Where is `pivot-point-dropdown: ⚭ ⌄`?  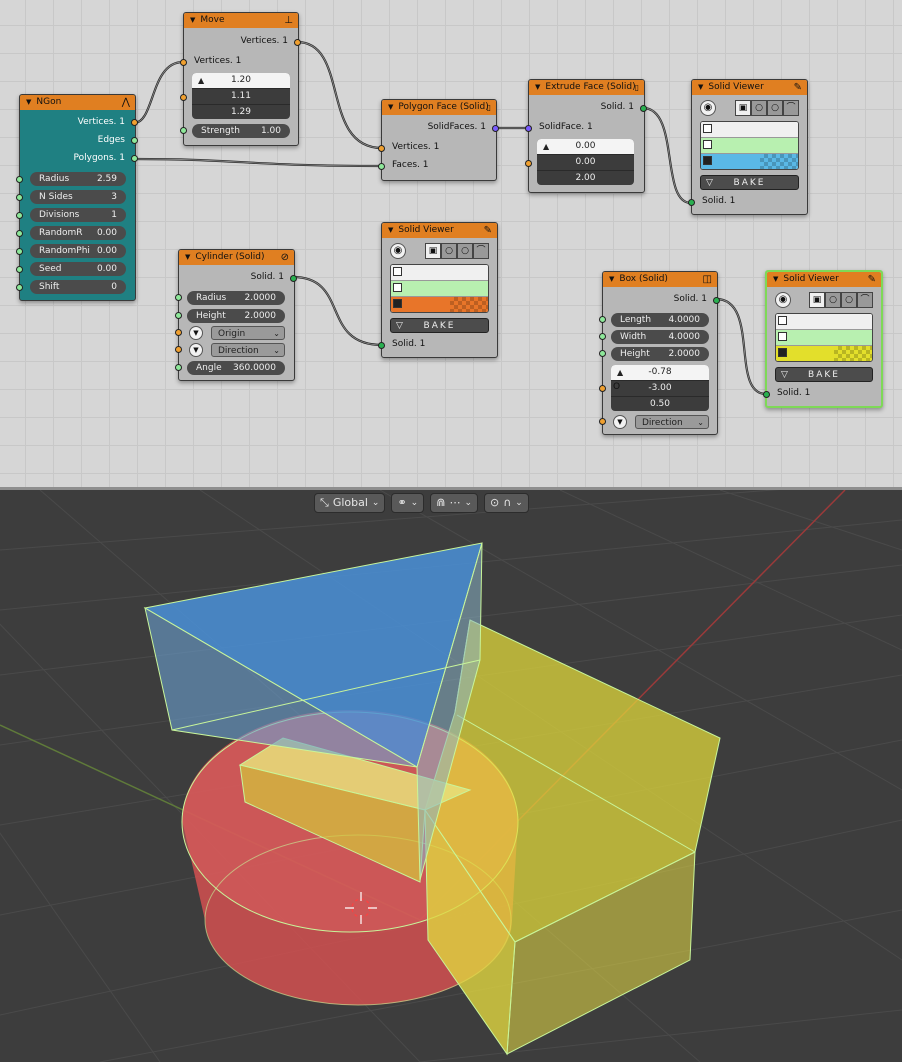 pivot-point-dropdown: ⚭ ⌄ is located at coordinates (408, 503).